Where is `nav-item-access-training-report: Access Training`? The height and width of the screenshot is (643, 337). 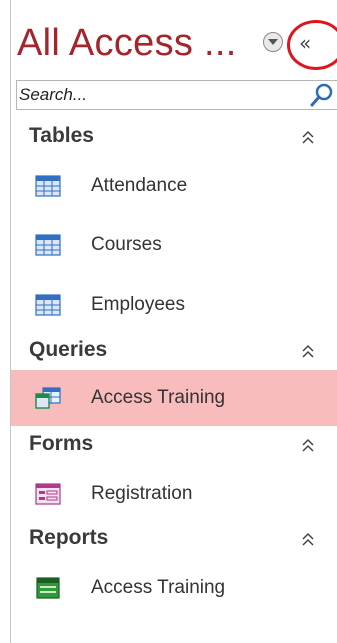 nav-item-access-training-report: Access Training is located at coordinates (174, 588).